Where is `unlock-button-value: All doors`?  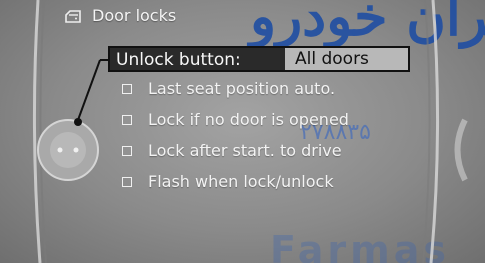 unlock-button-value: All doors is located at coordinates (346, 59).